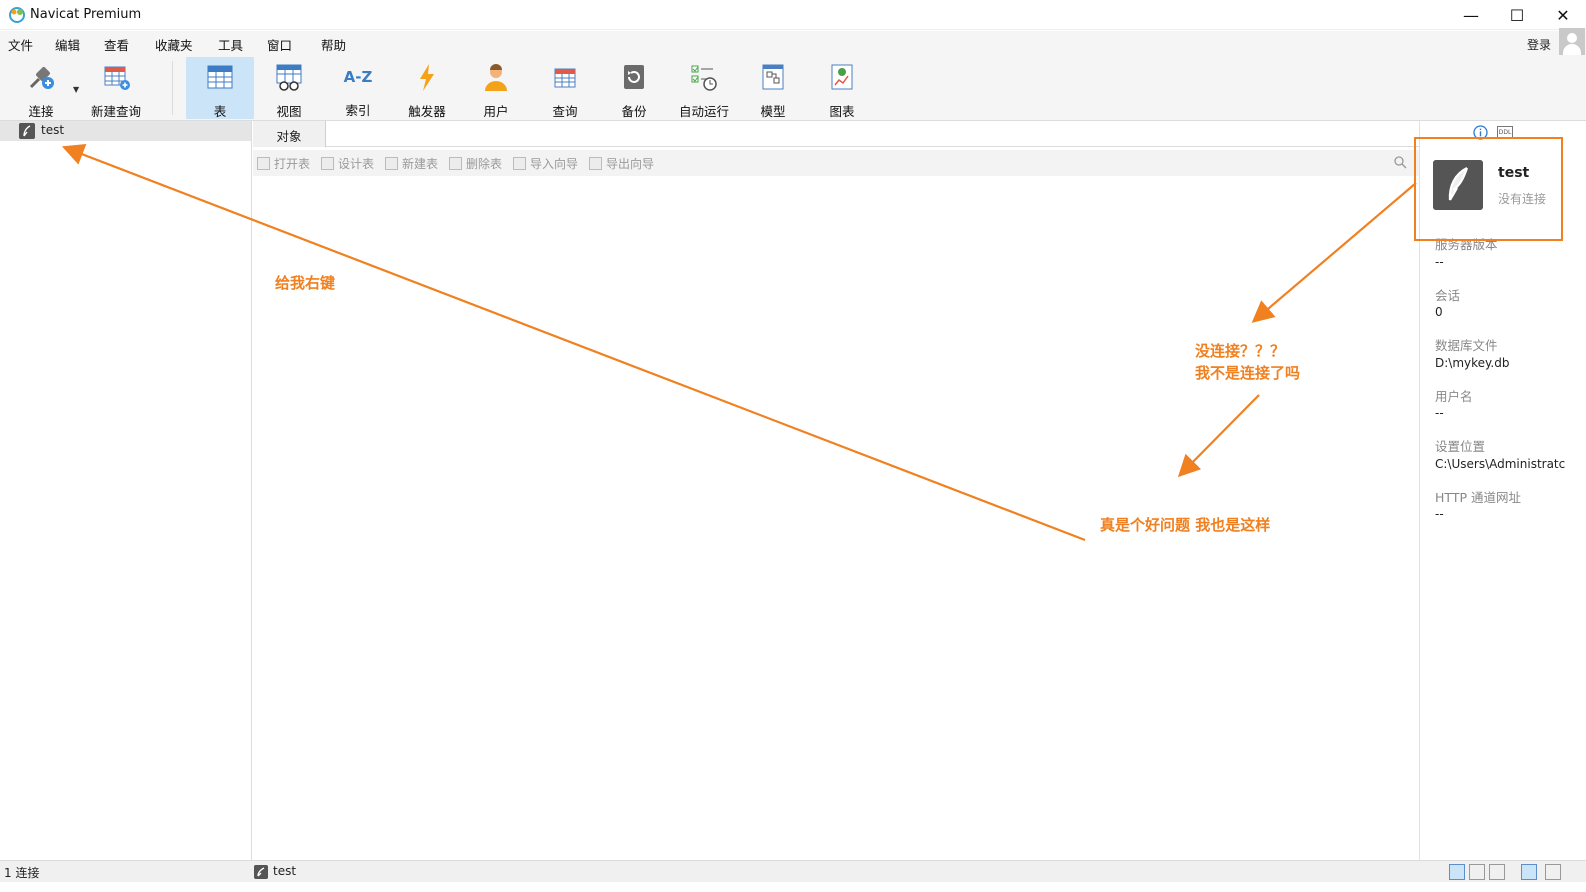 The width and height of the screenshot is (1586, 892). What do you see at coordinates (420, 164) in the screenshot?
I see `new-table-label: 新建表` at bounding box center [420, 164].